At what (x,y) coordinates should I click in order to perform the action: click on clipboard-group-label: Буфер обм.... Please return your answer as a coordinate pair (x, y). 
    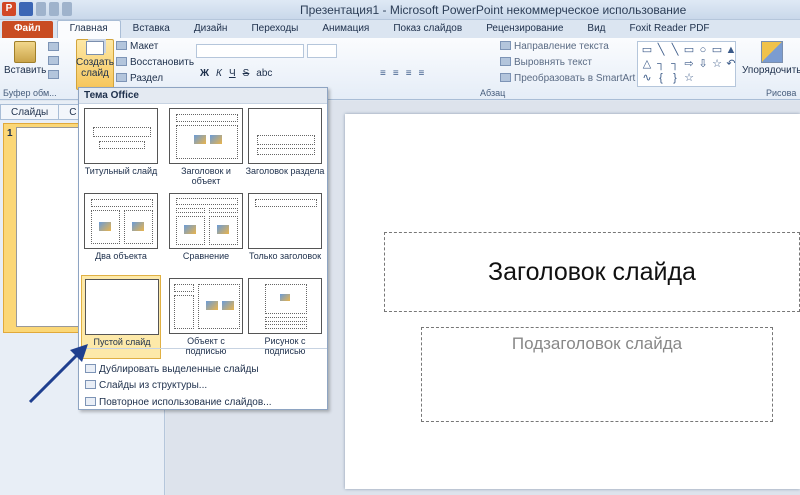
    Looking at the image, I should click on (30, 93).